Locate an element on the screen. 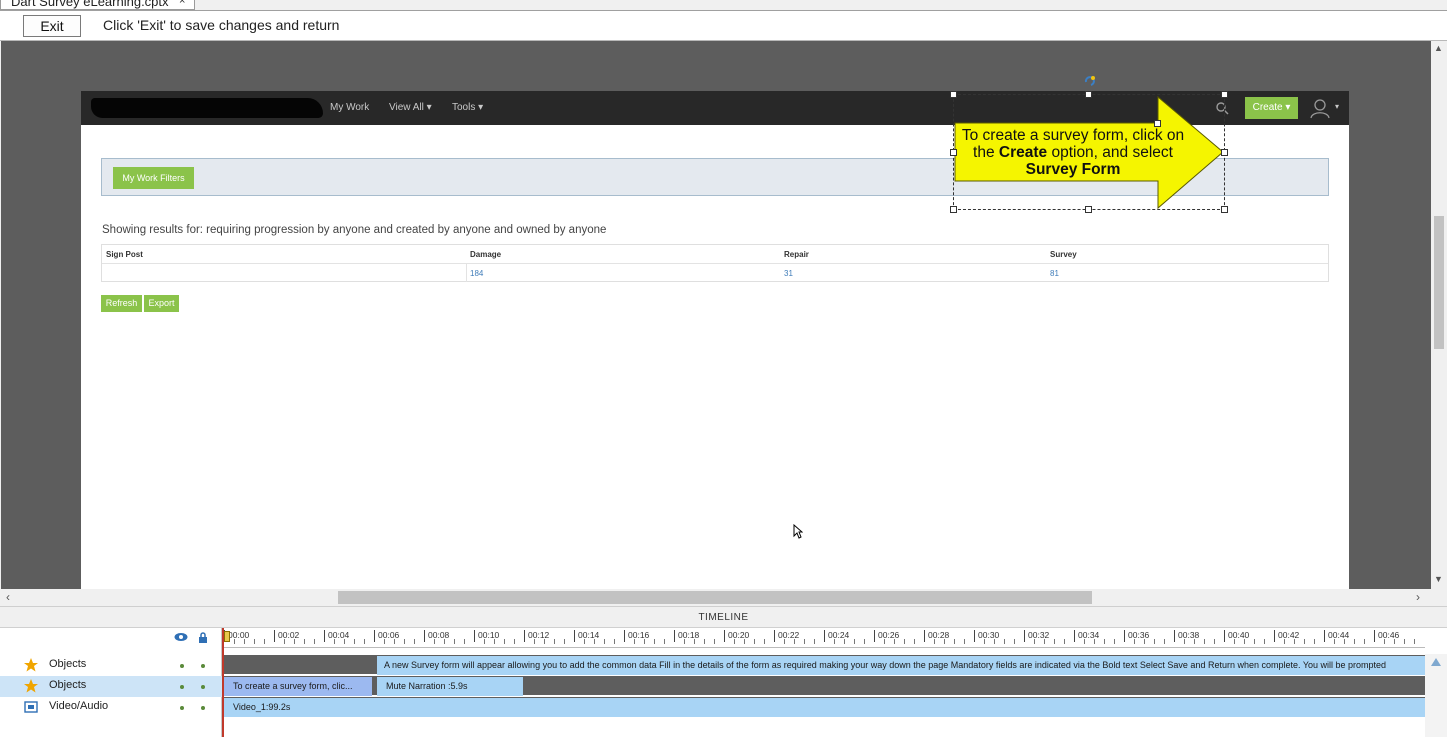  user-caret-icon: ▾ is located at coordinates (1337, 106).